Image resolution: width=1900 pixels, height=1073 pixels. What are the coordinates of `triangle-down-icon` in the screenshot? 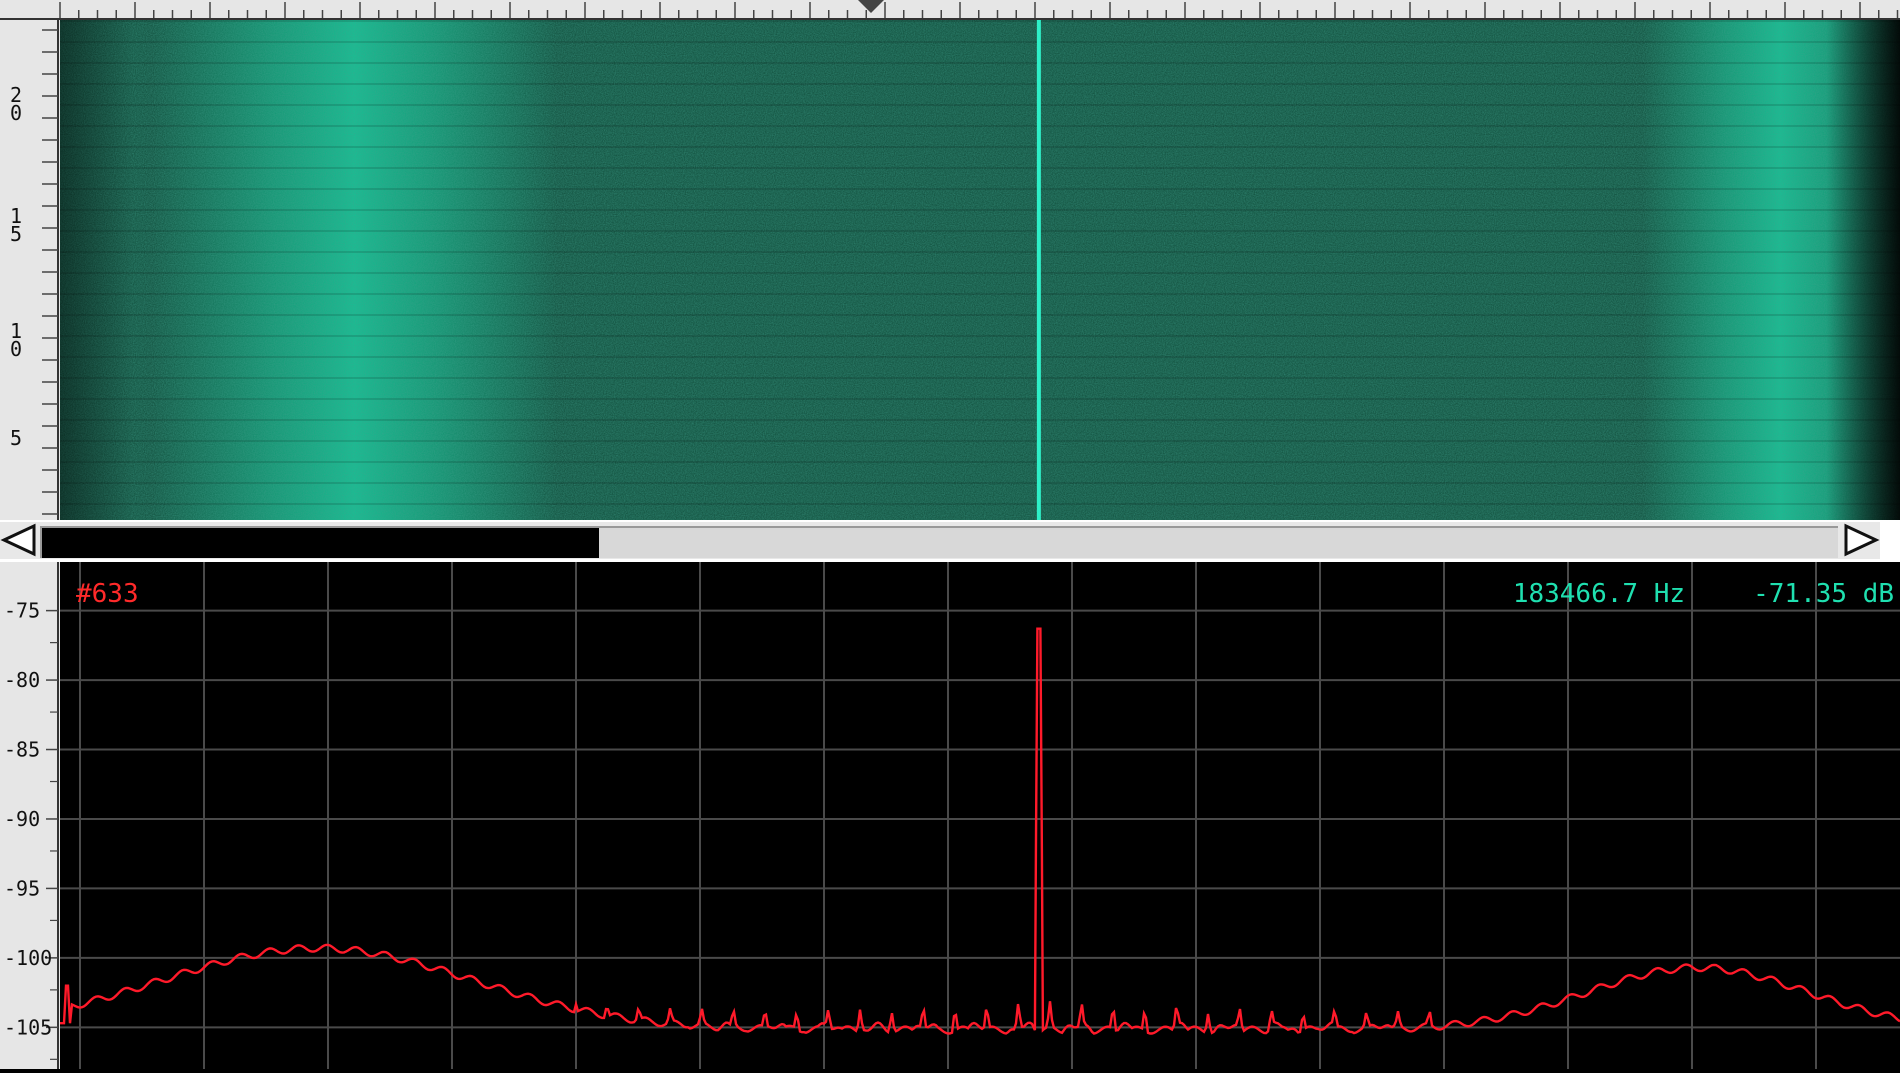 It's located at (871, 7).